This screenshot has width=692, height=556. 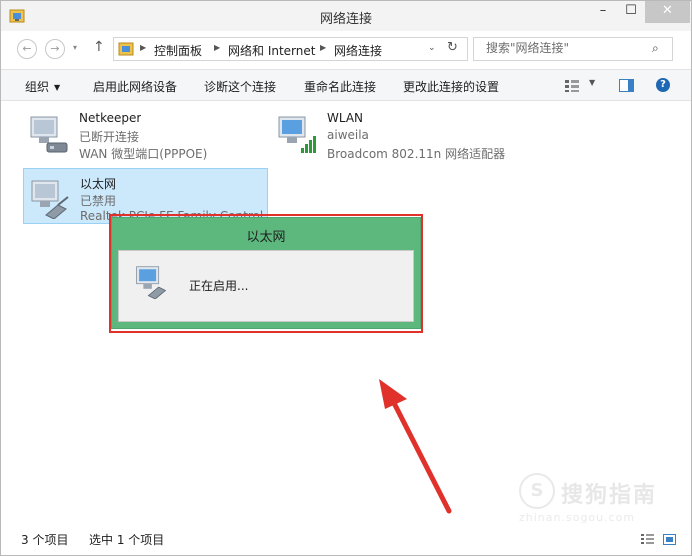 What do you see at coordinates (451, 86) in the screenshot?
I see `change-settings-button: 更改此连接的设置` at bounding box center [451, 86].